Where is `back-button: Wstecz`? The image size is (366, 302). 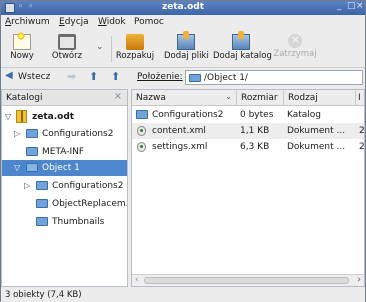 back-button: Wstecz is located at coordinates (34, 79).